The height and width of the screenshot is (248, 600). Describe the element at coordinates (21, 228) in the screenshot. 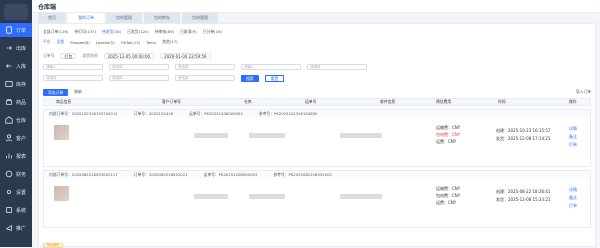

I see `sidebar-item-label: 推广` at that location.